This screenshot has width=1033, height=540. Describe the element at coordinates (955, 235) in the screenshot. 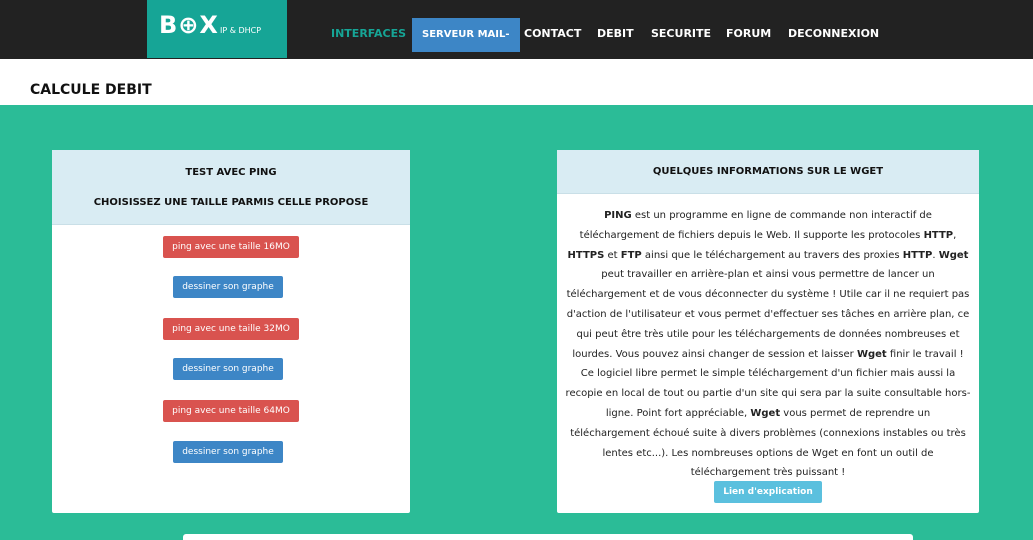

I see `wget-text-run: ,` at that location.